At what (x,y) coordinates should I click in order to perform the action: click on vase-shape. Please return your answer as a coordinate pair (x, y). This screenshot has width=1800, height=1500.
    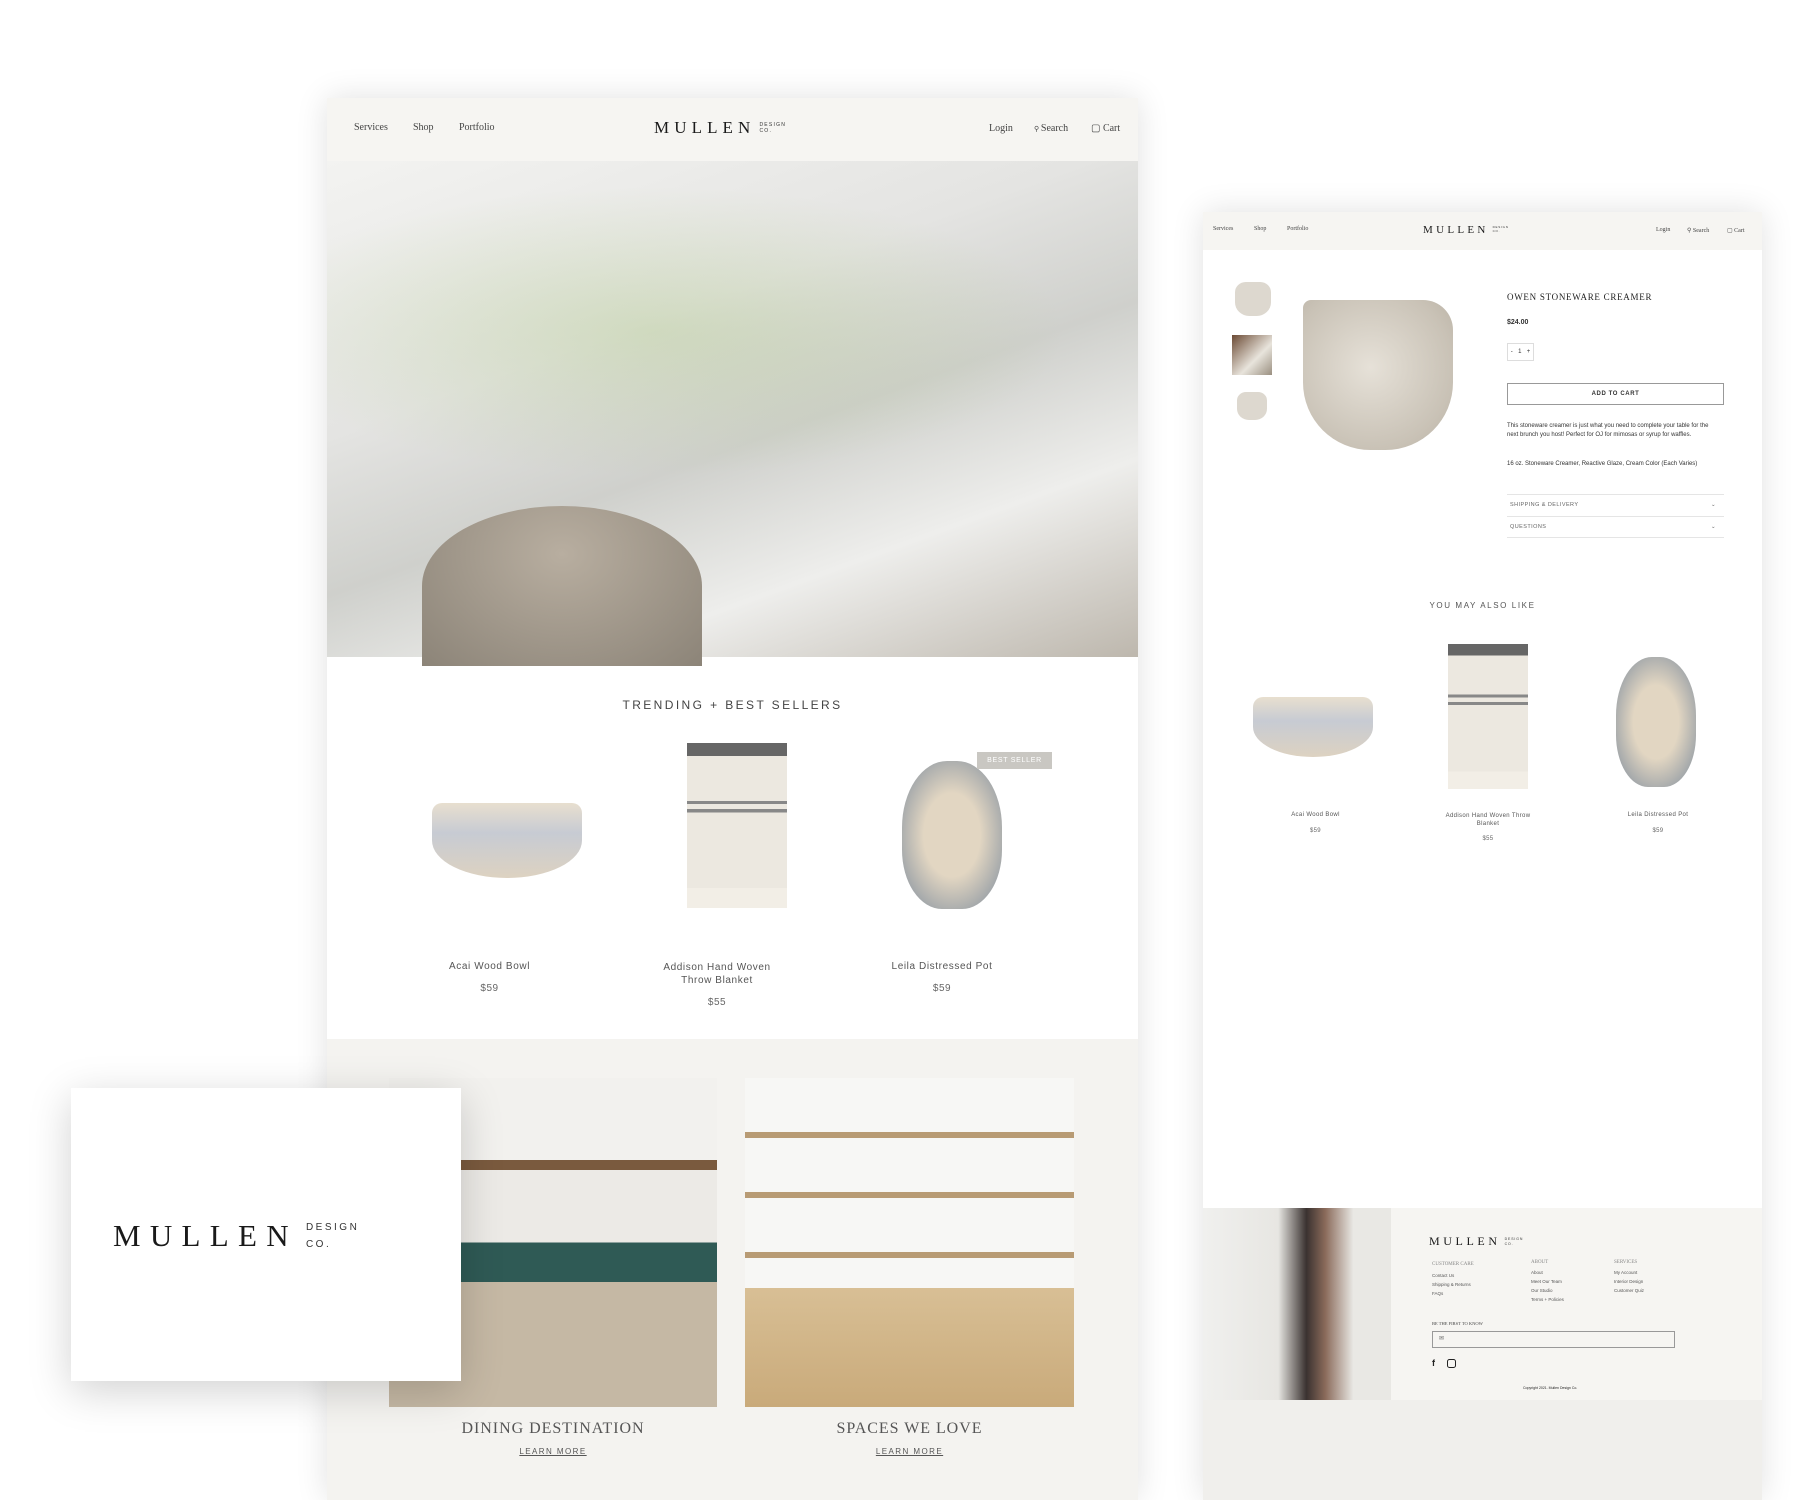
    Looking at the image, I should click on (562, 586).